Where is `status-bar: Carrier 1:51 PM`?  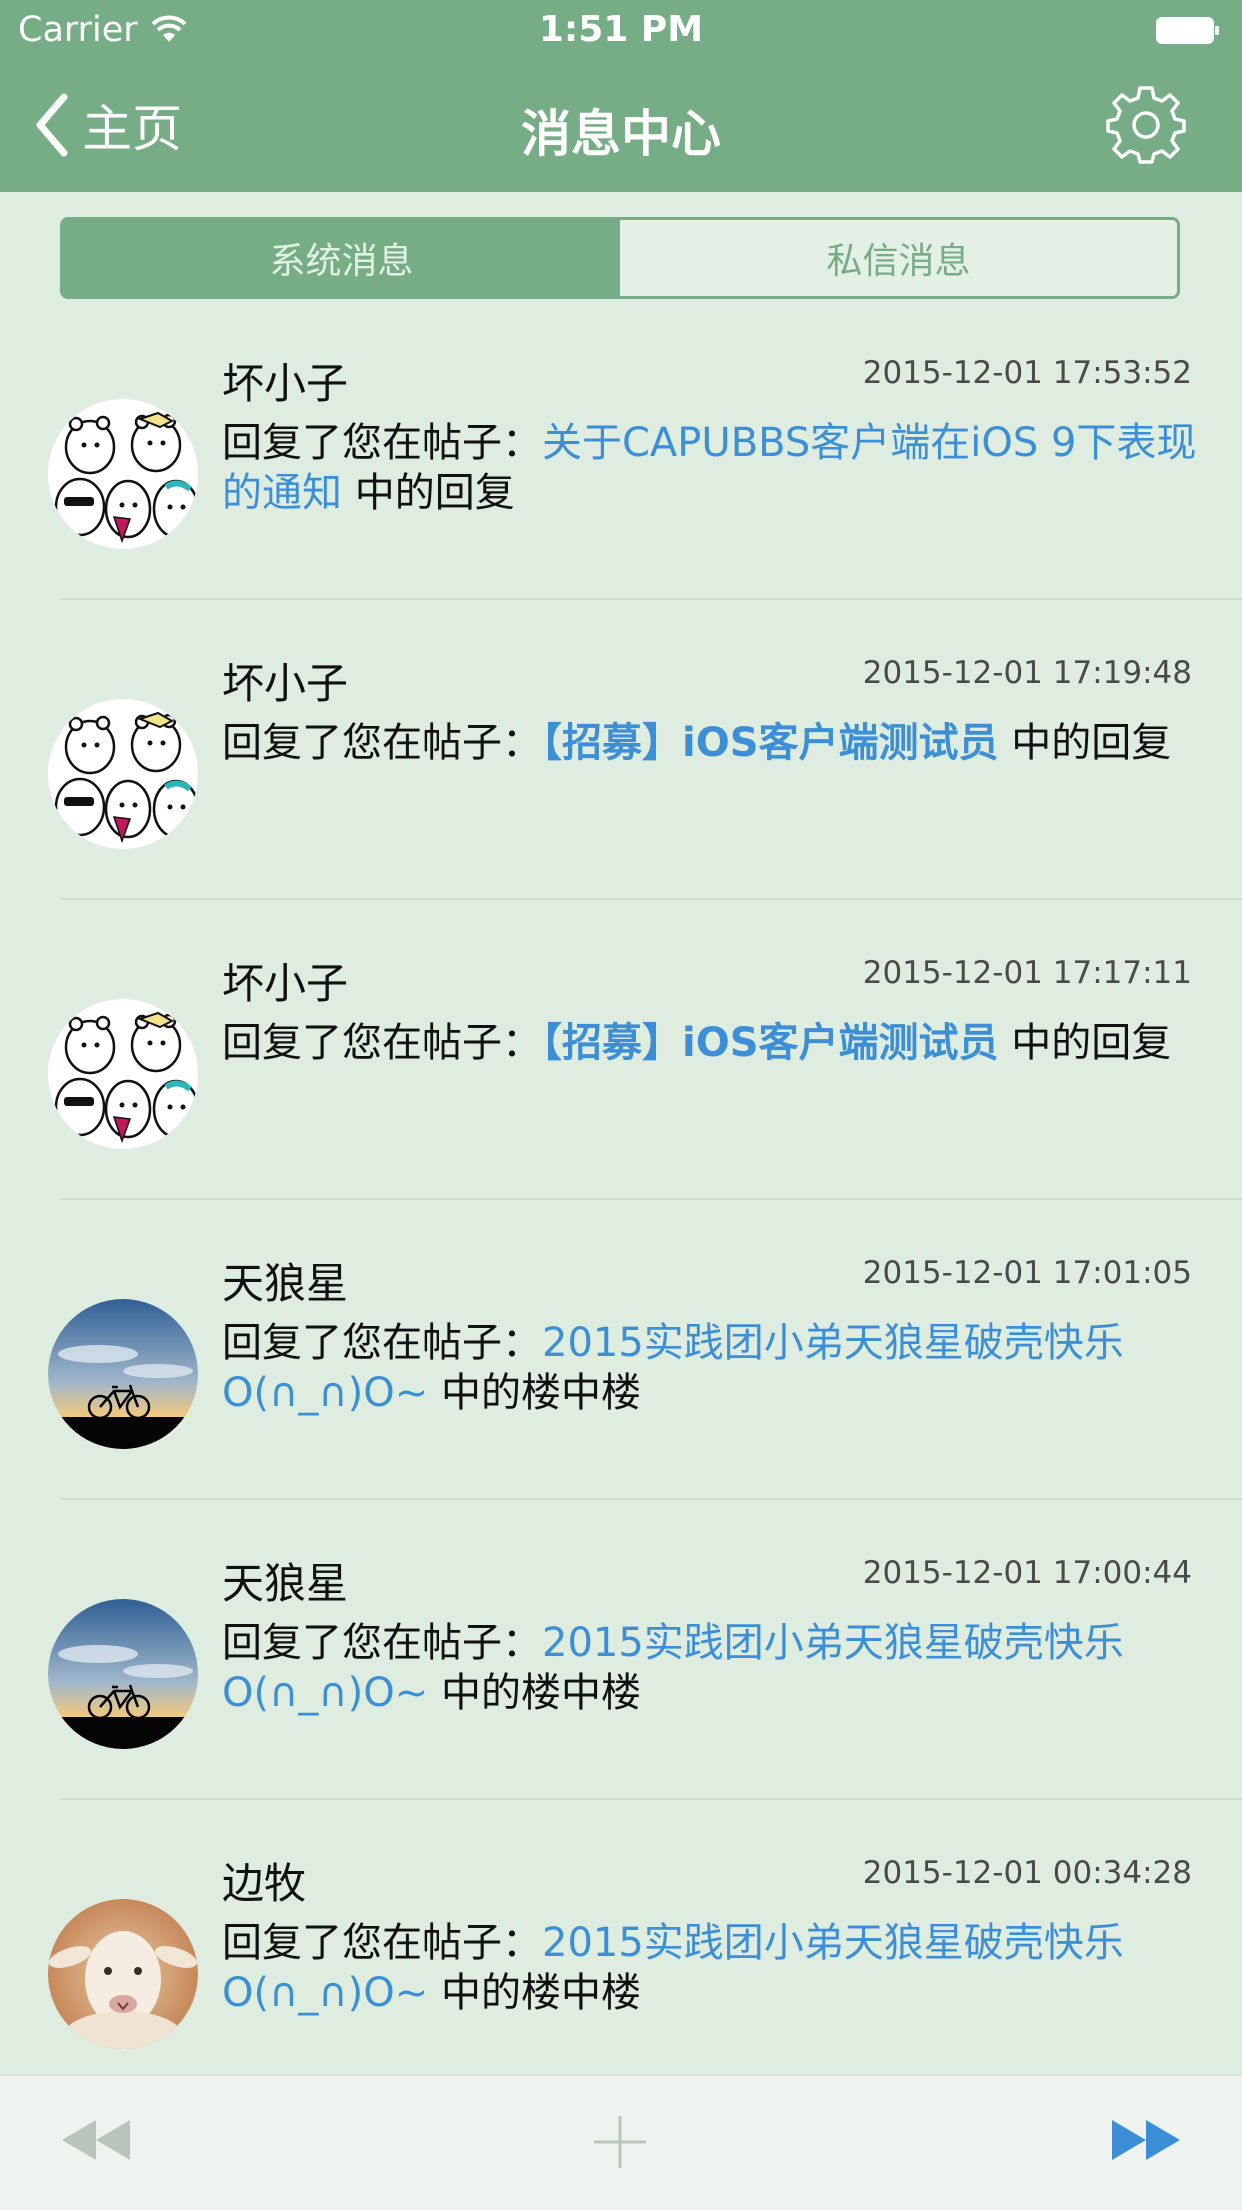
status-bar: Carrier 1:51 PM is located at coordinates (621, 31).